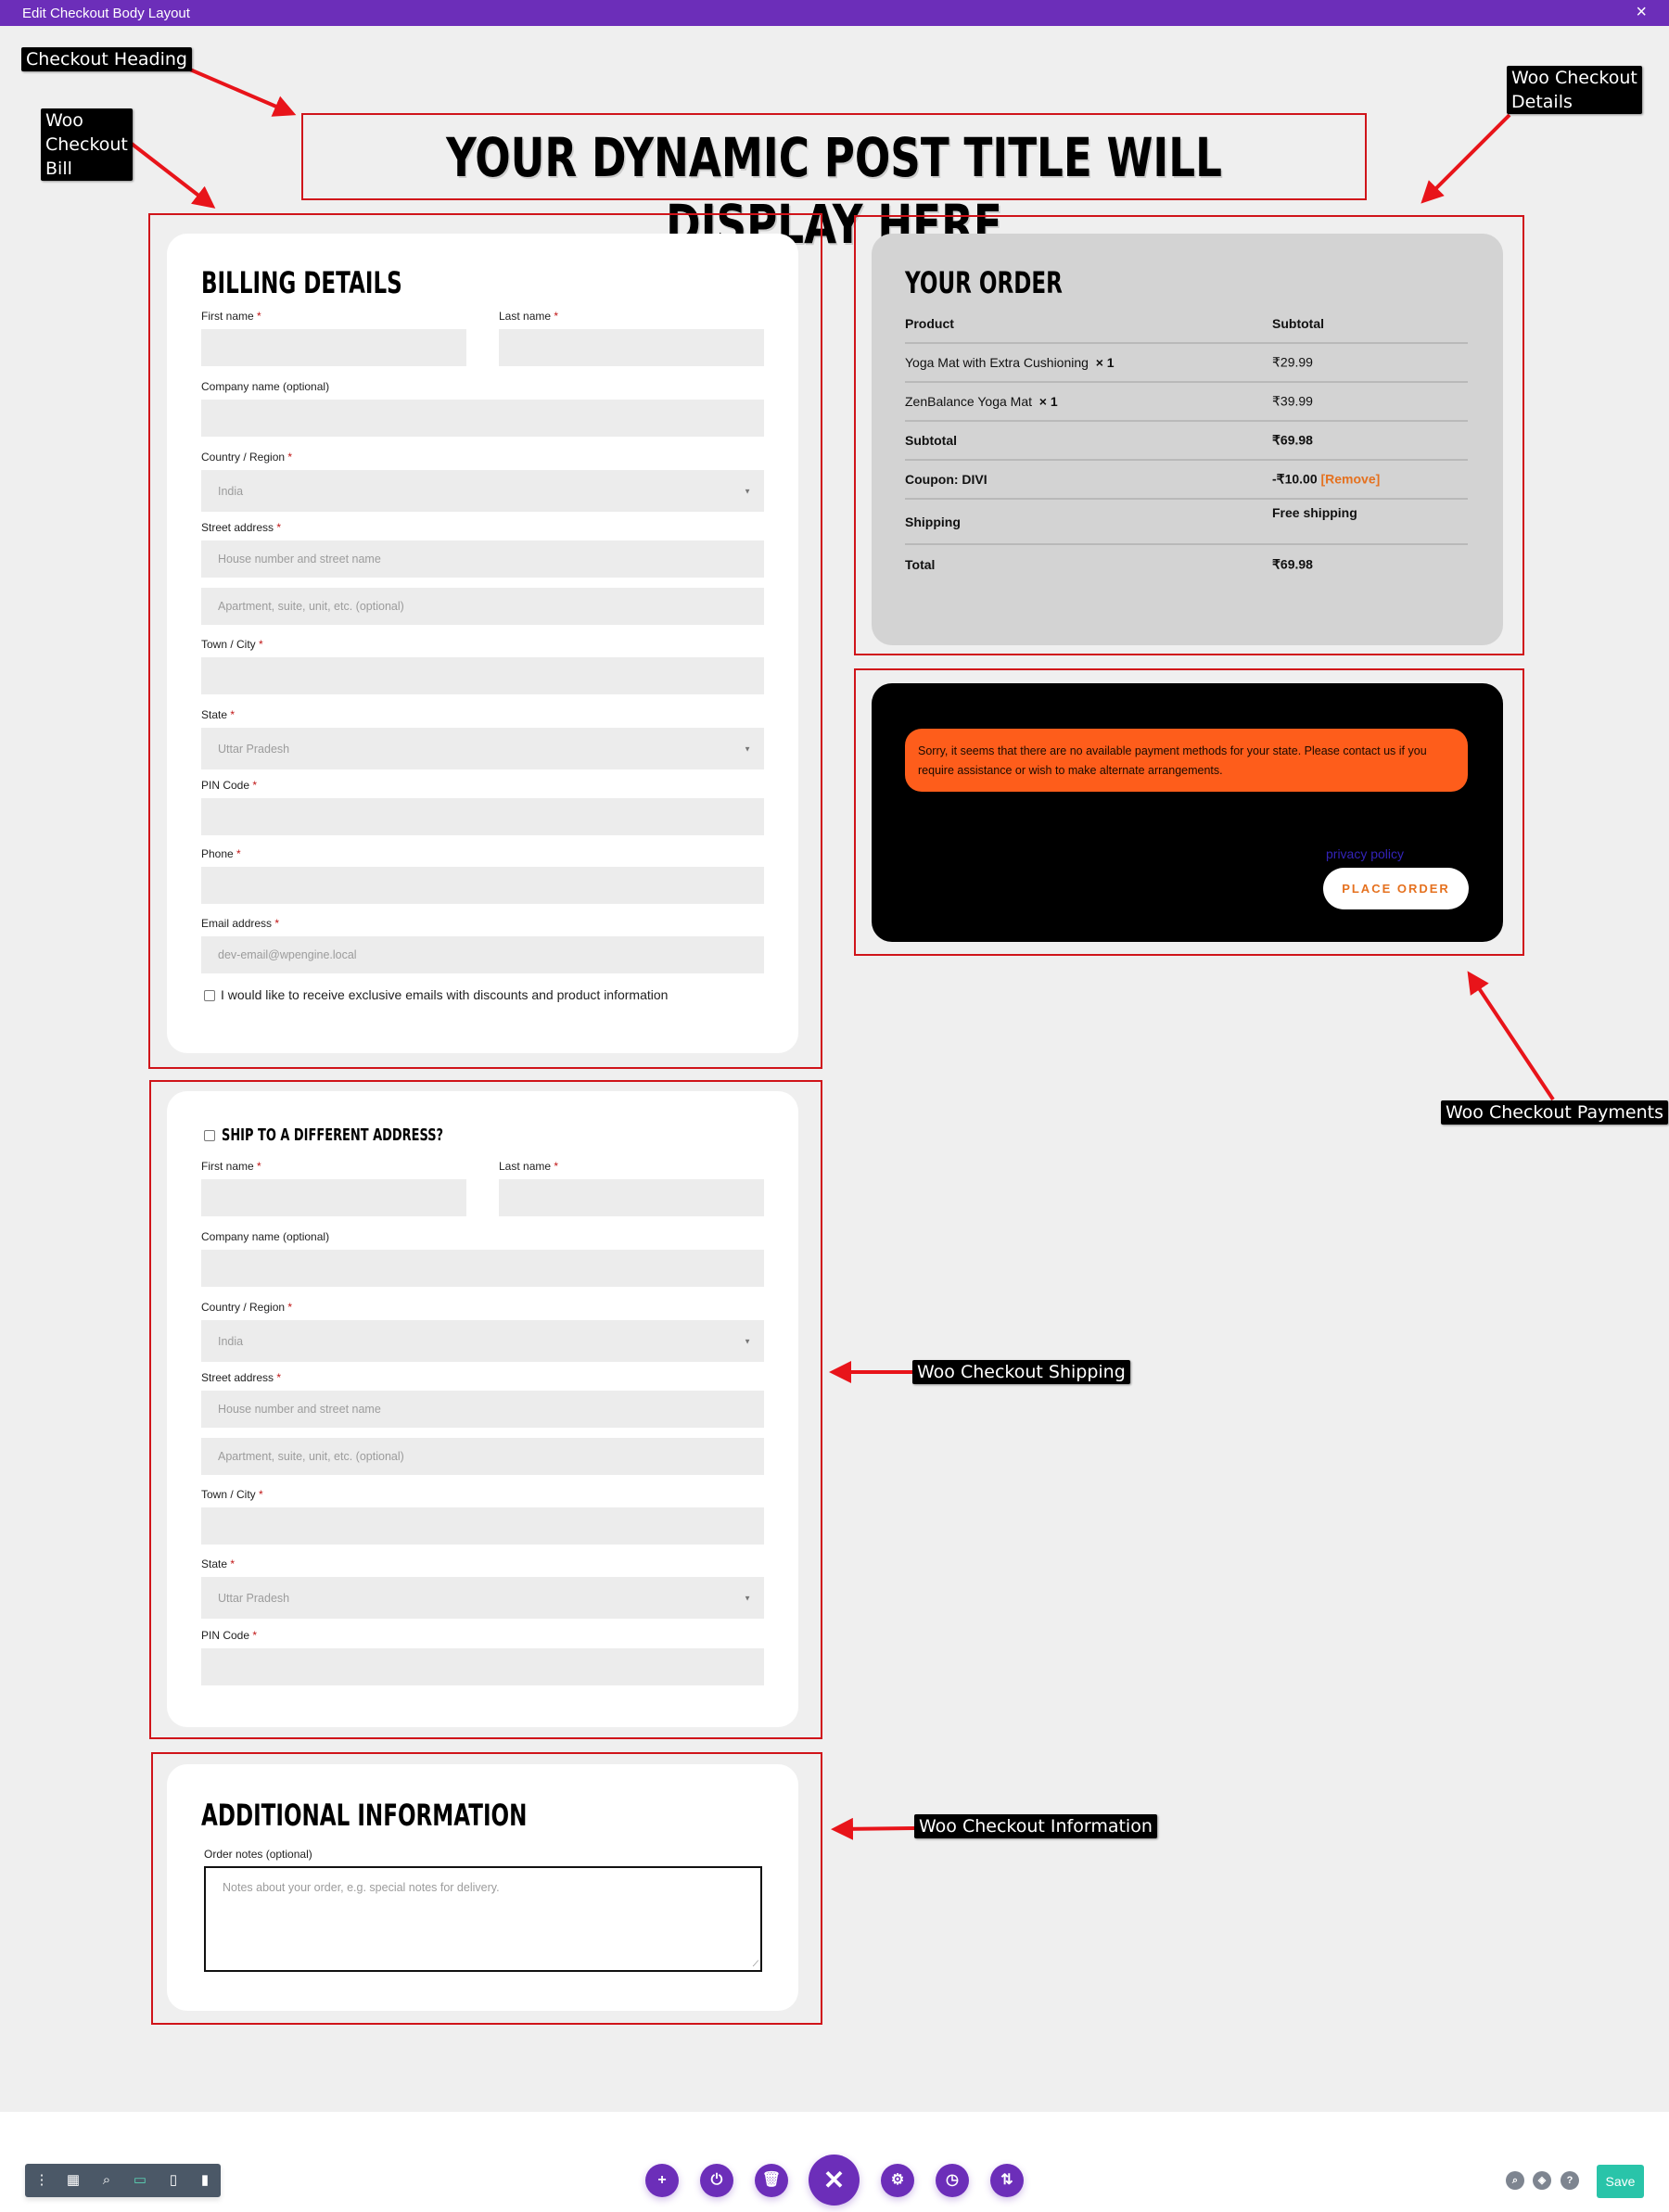 This screenshot has width=1669, height=2212. I want to click on wireframe-view-icon: ▦, so click(73, 2180).